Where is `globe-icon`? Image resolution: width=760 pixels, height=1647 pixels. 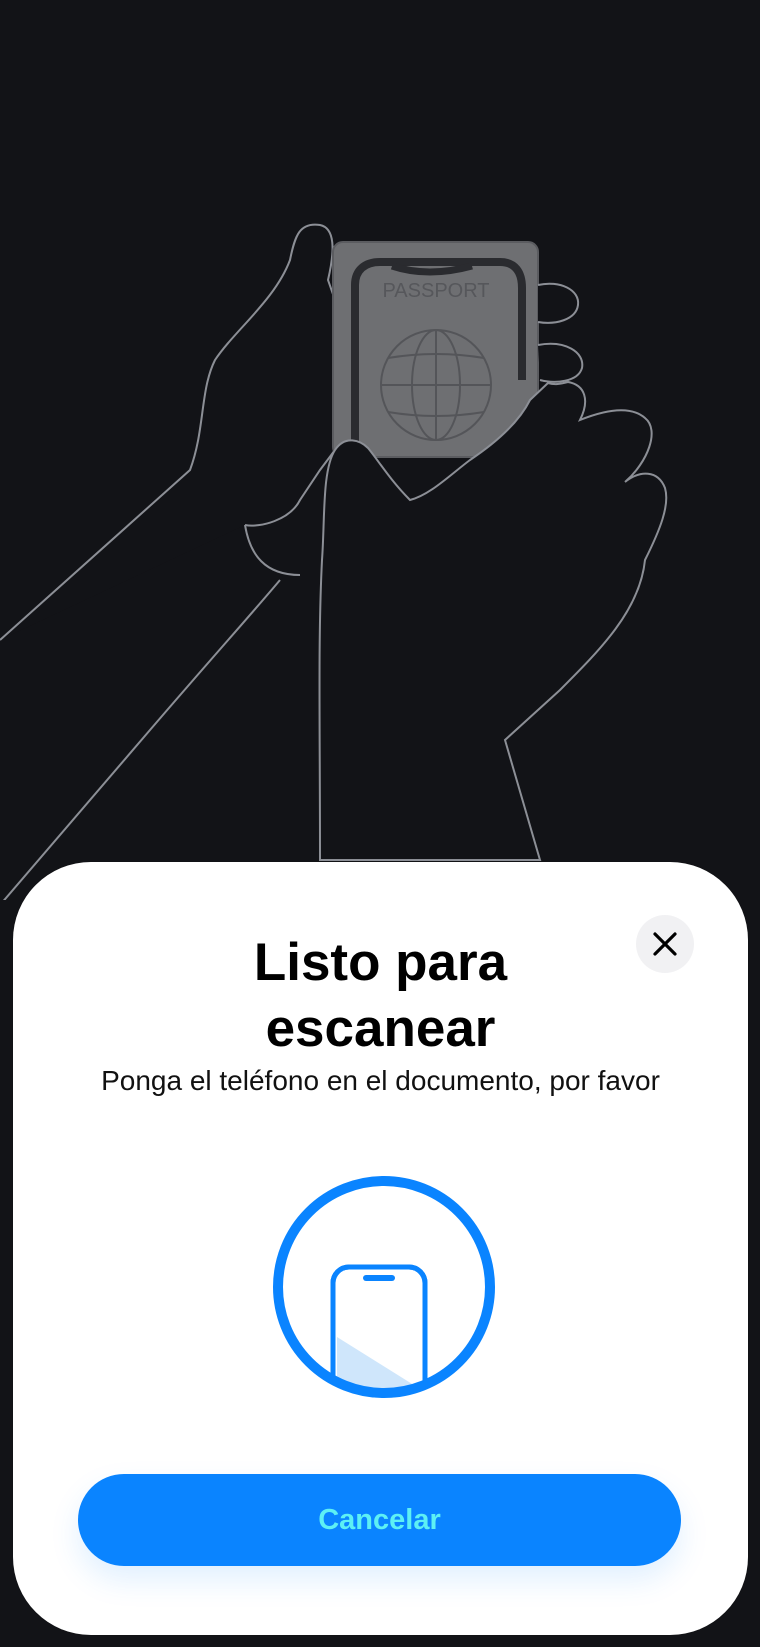
globe-icon is located at coordinates (436, 385).